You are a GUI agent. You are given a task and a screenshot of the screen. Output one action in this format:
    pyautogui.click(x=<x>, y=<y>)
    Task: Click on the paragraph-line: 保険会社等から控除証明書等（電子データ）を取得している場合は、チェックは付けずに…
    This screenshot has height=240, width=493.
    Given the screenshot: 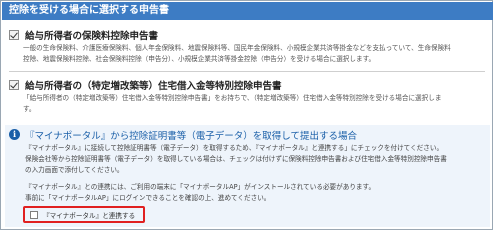 What is the action you would take?
    pyautogui.click(x=236, y=159)
    